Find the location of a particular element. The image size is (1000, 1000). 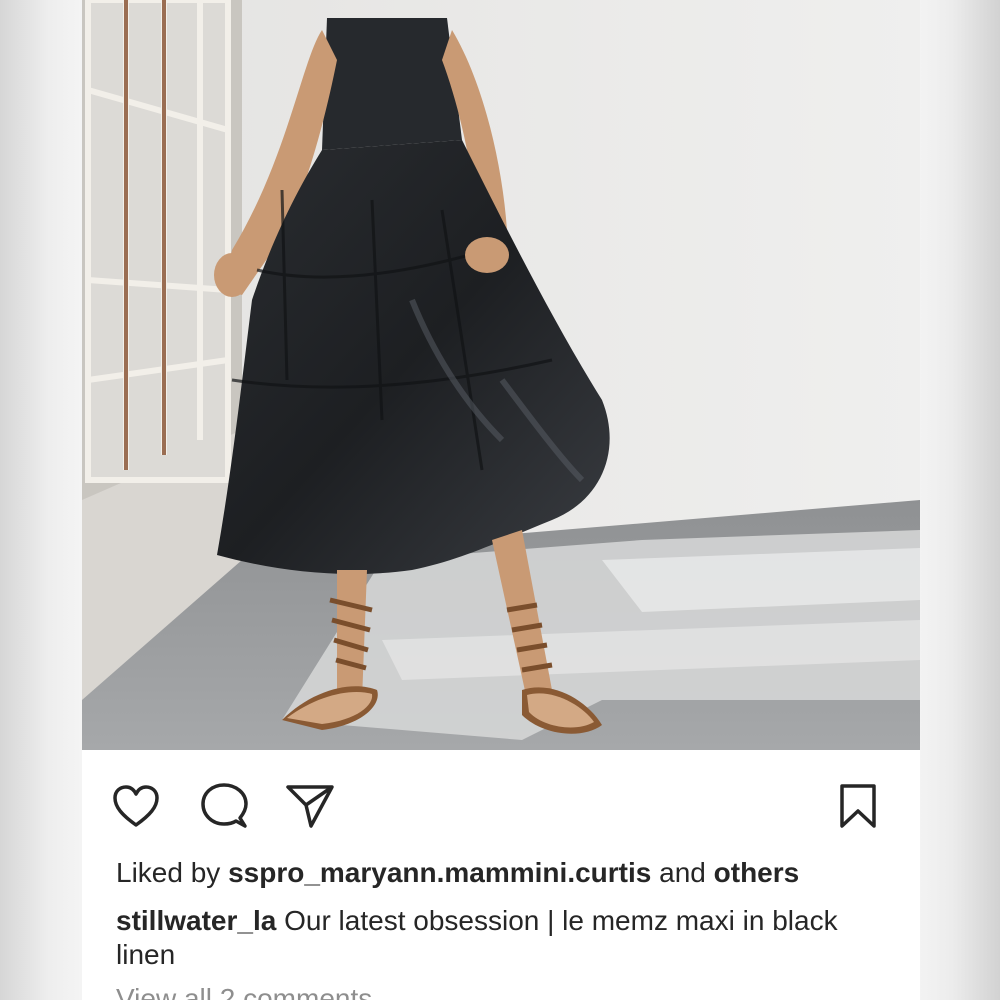

speech-bubble-icon is located at coordinates (224, 806).